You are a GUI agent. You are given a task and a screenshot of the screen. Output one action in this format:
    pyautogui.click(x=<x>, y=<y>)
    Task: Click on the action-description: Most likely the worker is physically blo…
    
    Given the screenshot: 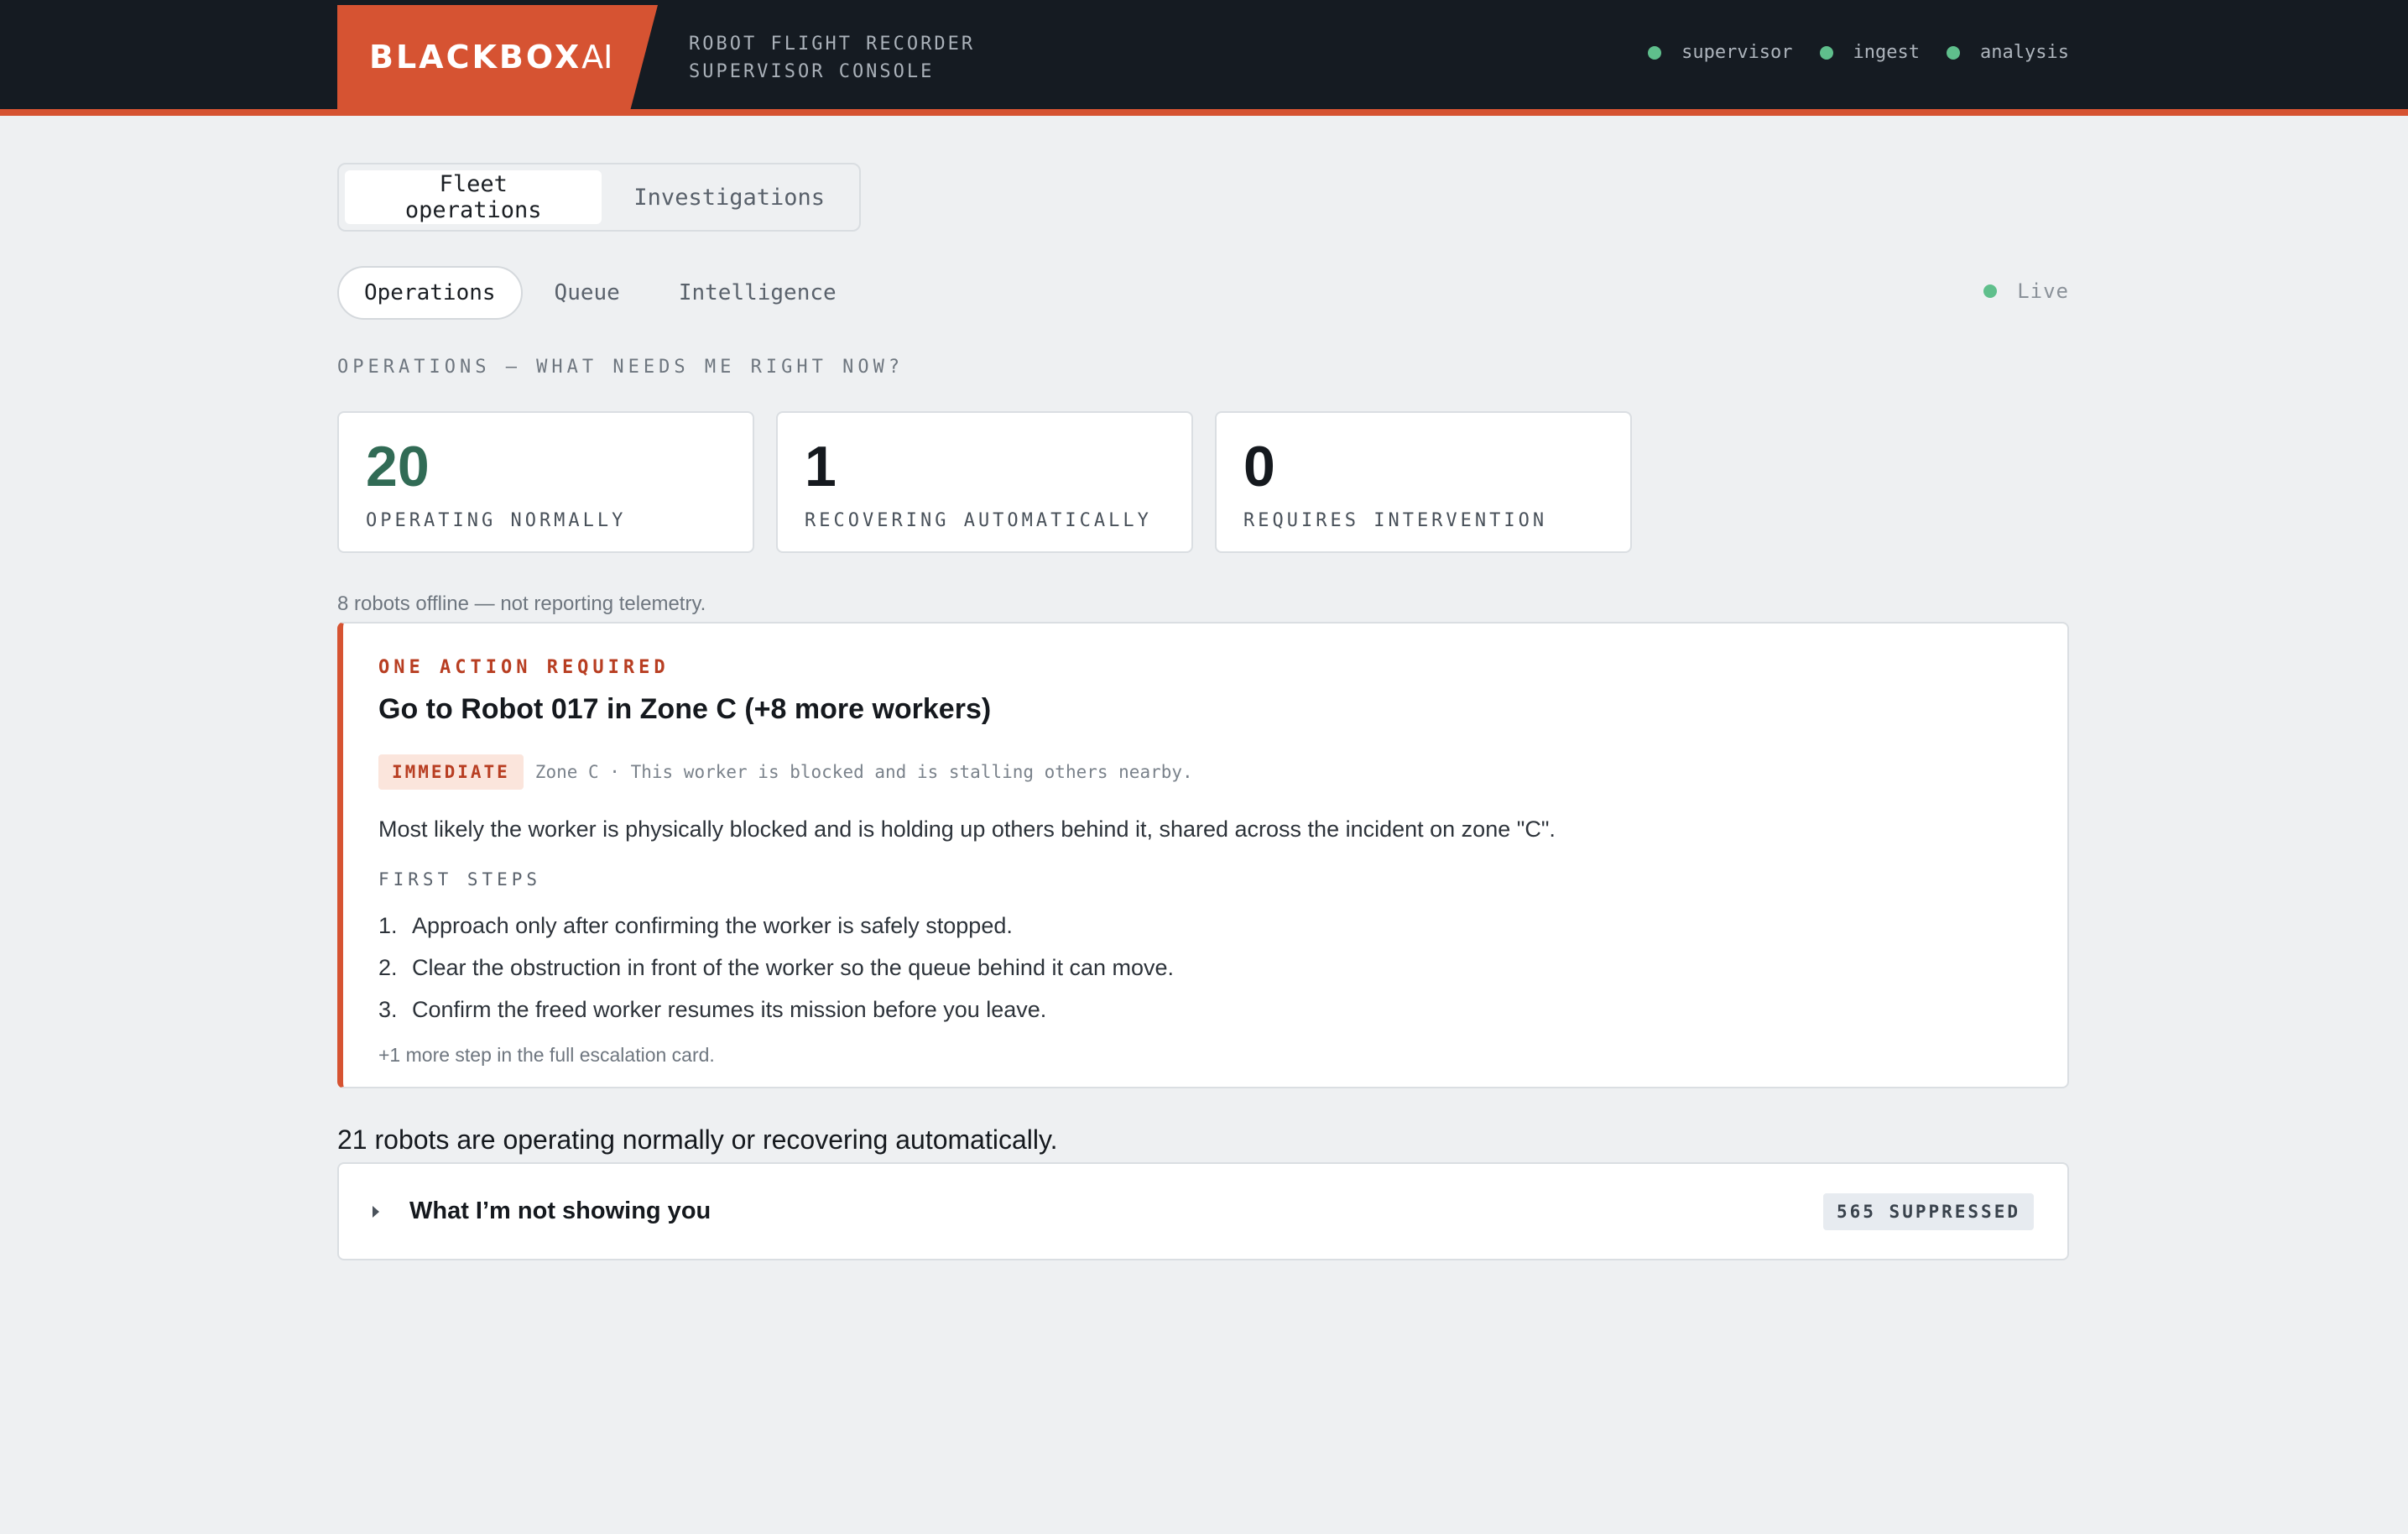 What is the action you would take?
    pyautogui.click(x=967, y=829)
    